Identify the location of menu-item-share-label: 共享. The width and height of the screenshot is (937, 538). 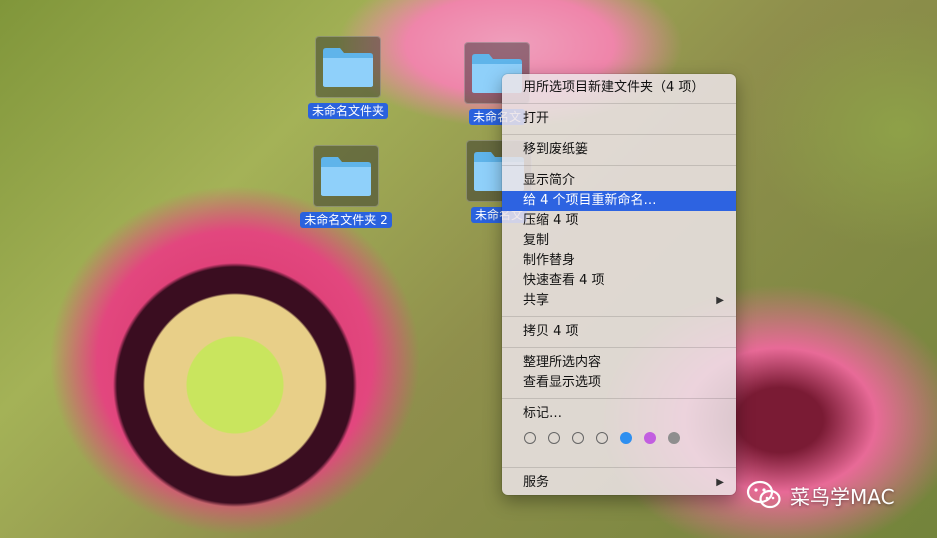
(536, 300).